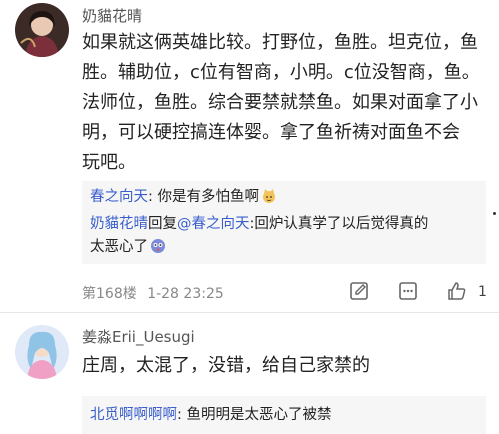 This screenshot has width=499, height=434. What do you see at coordinates (269, 196) in the screenshot?
I see `cat-emoji-icon` at bounding box center [269, 196].